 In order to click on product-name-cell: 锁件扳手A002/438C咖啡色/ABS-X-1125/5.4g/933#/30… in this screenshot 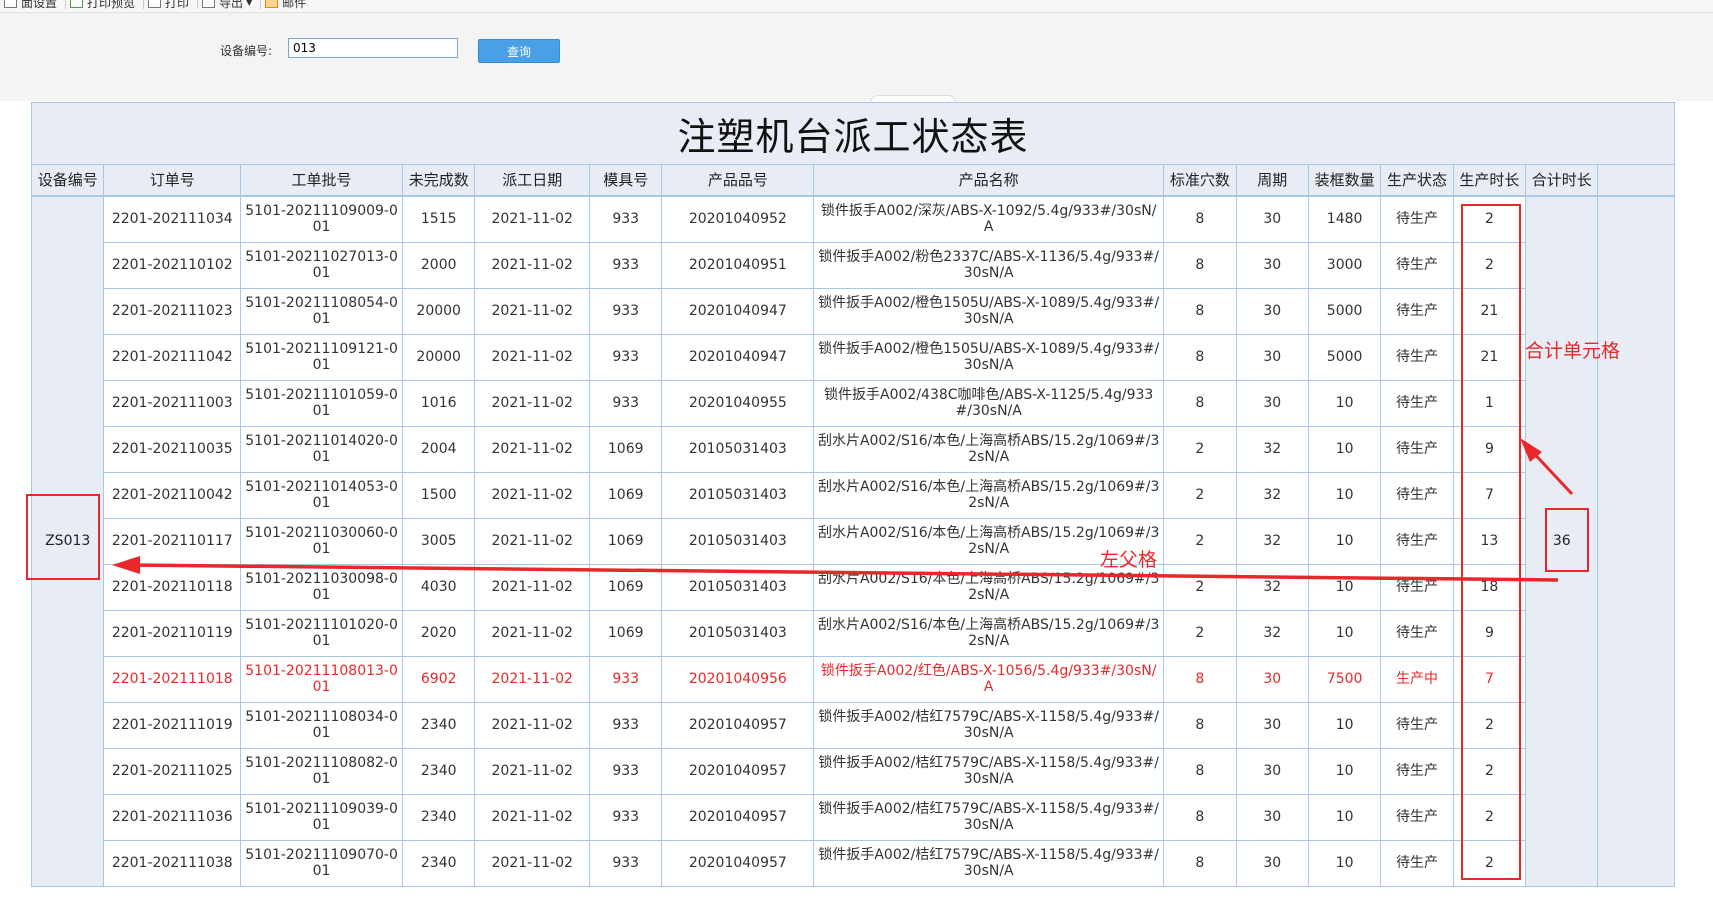, I will do `click(989, 403)`.